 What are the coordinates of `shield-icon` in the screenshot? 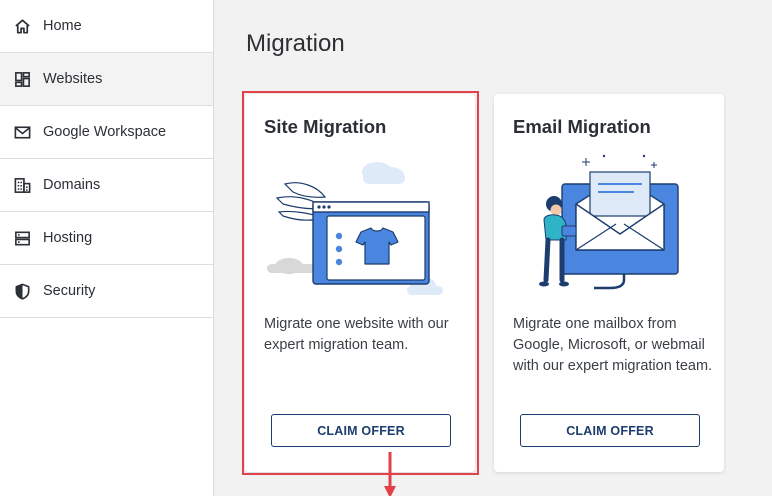 It's located at (22, 291).